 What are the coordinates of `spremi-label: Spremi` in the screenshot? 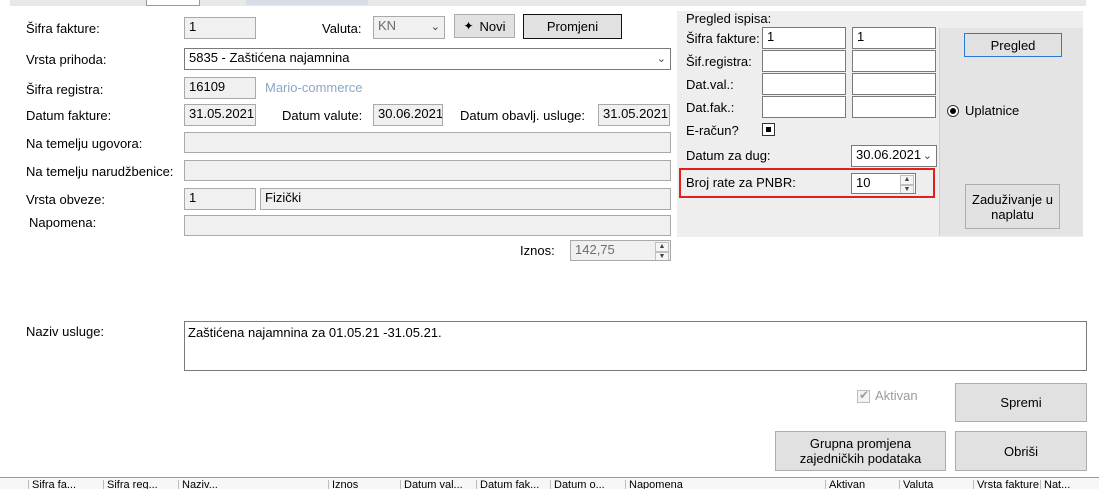 It's located at (1021, 402).